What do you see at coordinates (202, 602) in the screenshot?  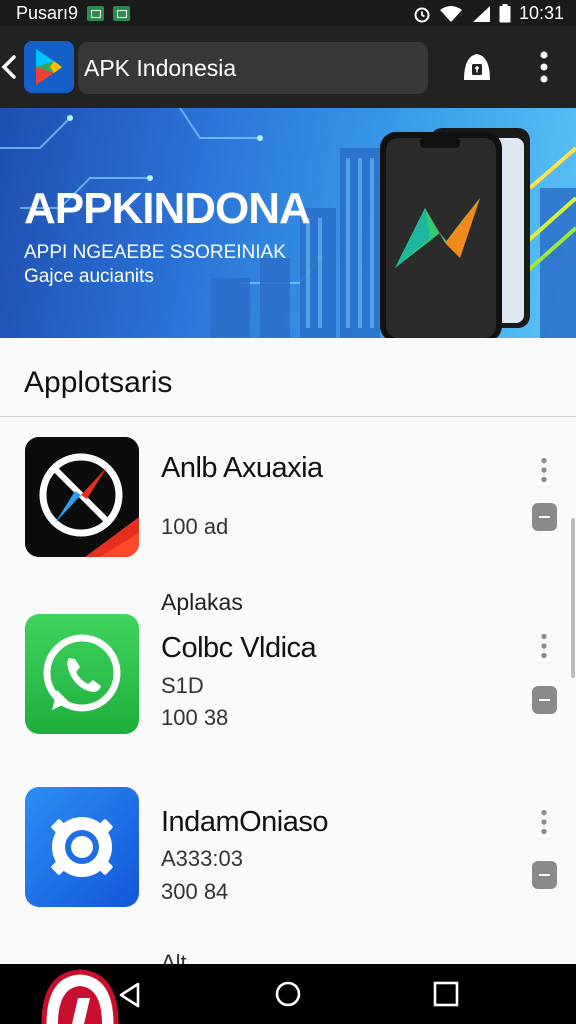 I see `category-label: Aplakas` at bounding box center [202, 602].